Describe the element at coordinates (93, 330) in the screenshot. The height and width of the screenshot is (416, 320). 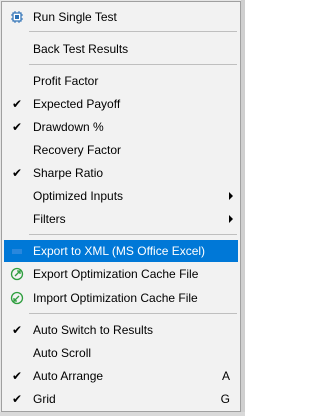
I see `menu-item-label: Auto Switch to Results` at that location.